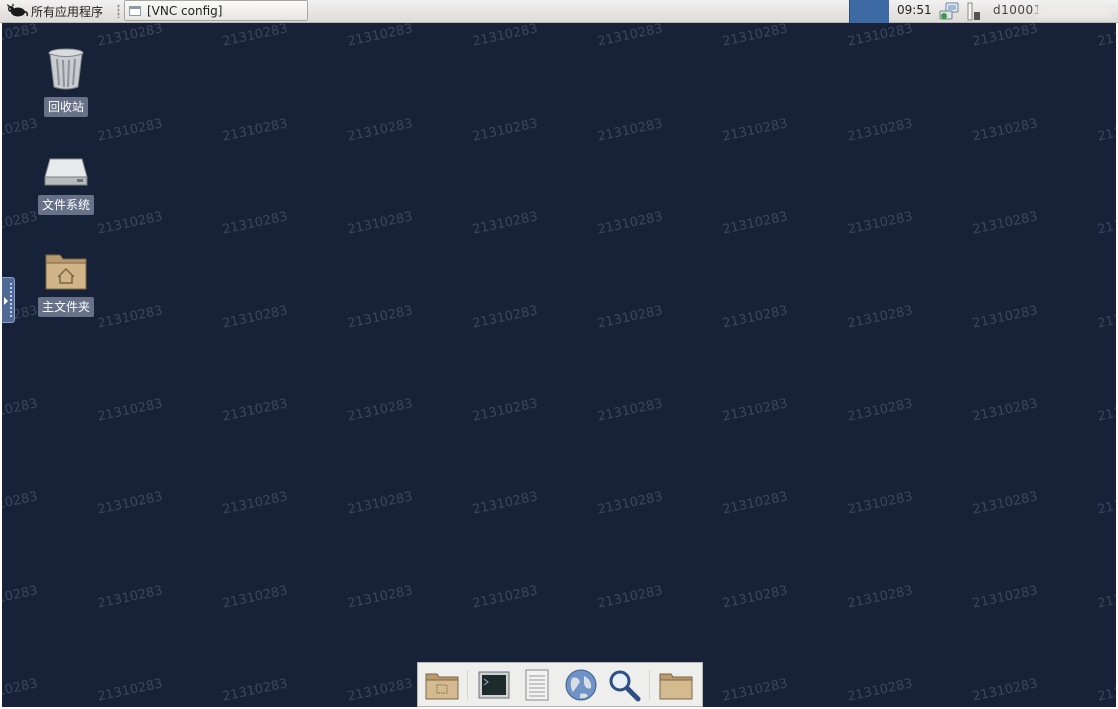  What do you see at coordinates (623, 685) in the screenshot?
I see `search-icon` at bounding box center [623, 685].